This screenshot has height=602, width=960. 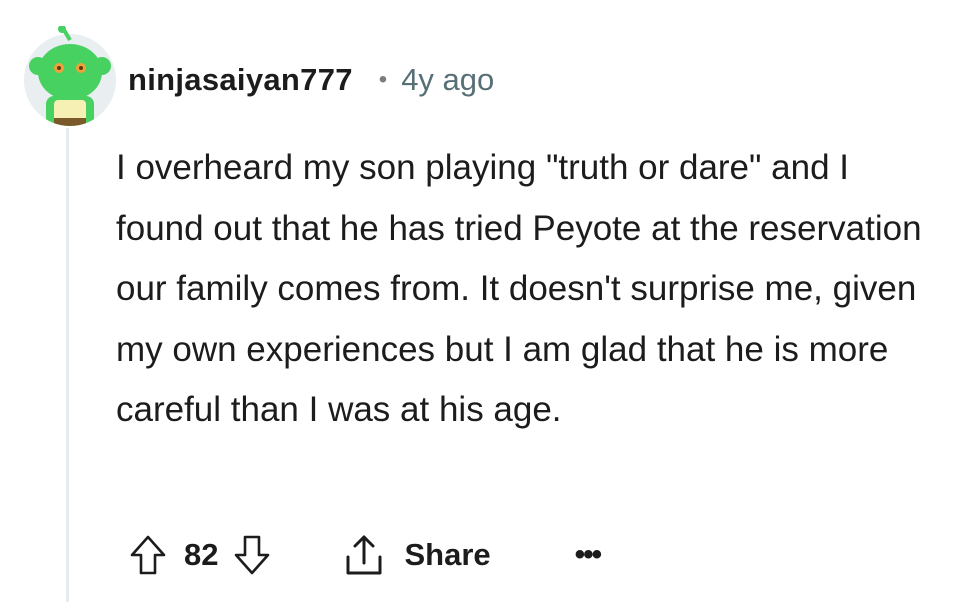 What do you see at coordinates (588, 555) in the screenshot?
I see `overflow-menu-icon: •••` at bounding box center [588, 555].